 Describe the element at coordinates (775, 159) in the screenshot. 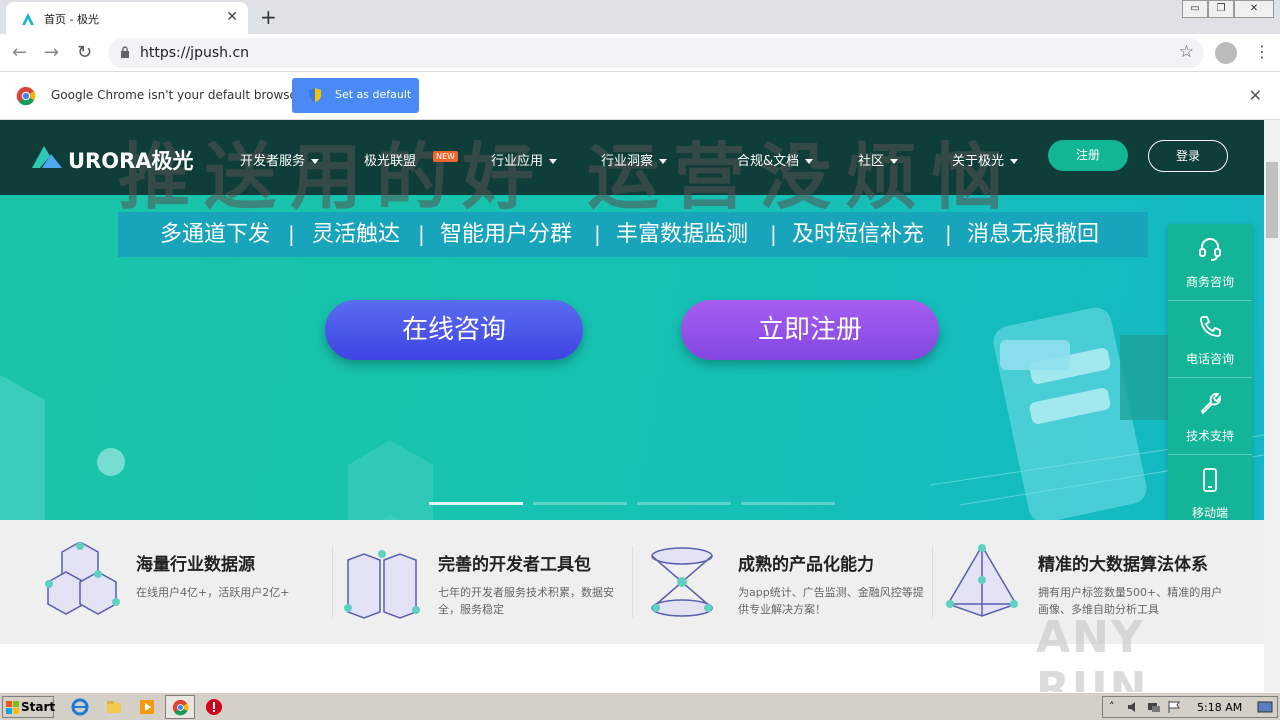

I see `nav-compliance-docs: 合规&文档` at that location.